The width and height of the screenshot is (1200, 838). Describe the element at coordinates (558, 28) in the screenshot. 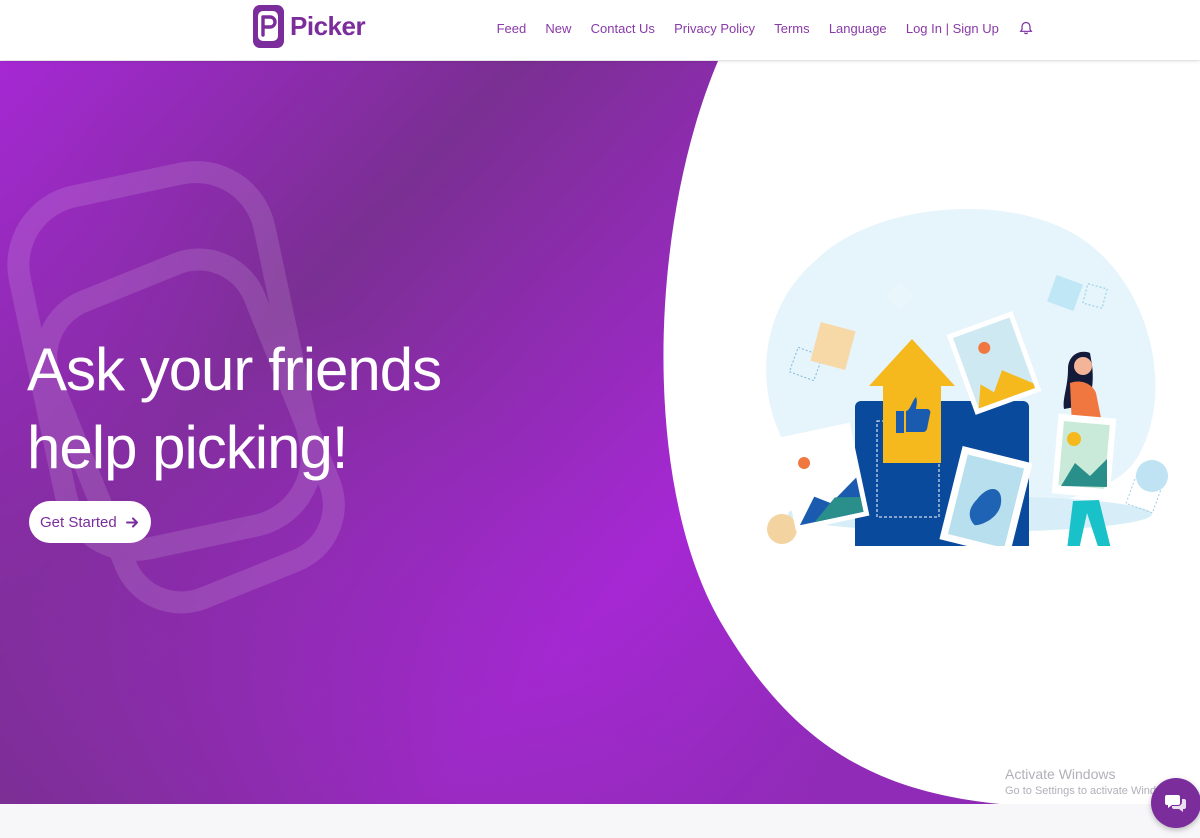

I see `nav-link-new: New` at that location.